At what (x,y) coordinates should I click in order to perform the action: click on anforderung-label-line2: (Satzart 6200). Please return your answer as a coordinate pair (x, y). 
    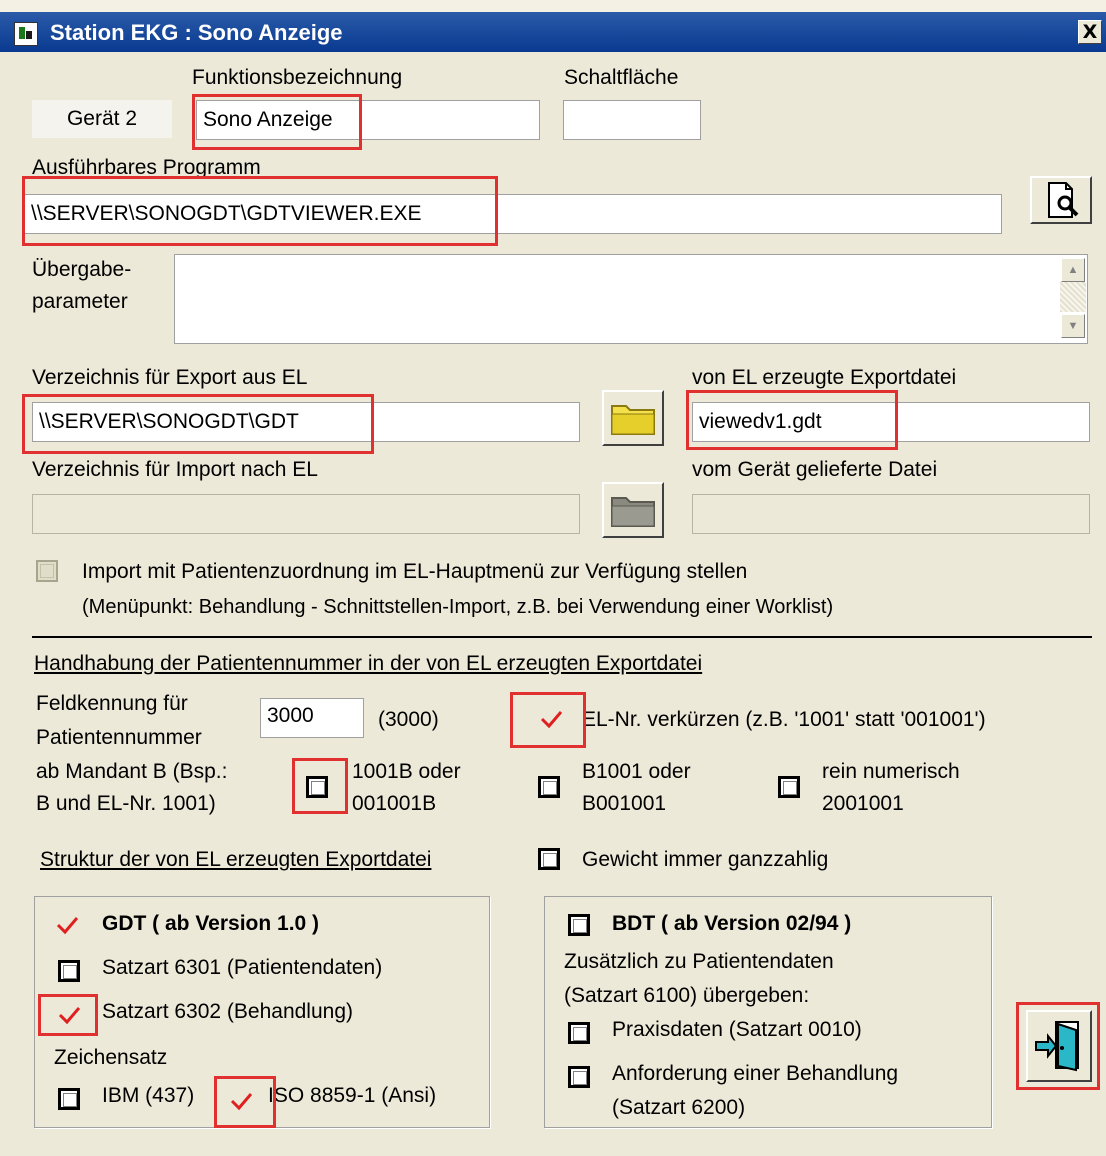
    Looking at the image, I should click on (679, 1107).